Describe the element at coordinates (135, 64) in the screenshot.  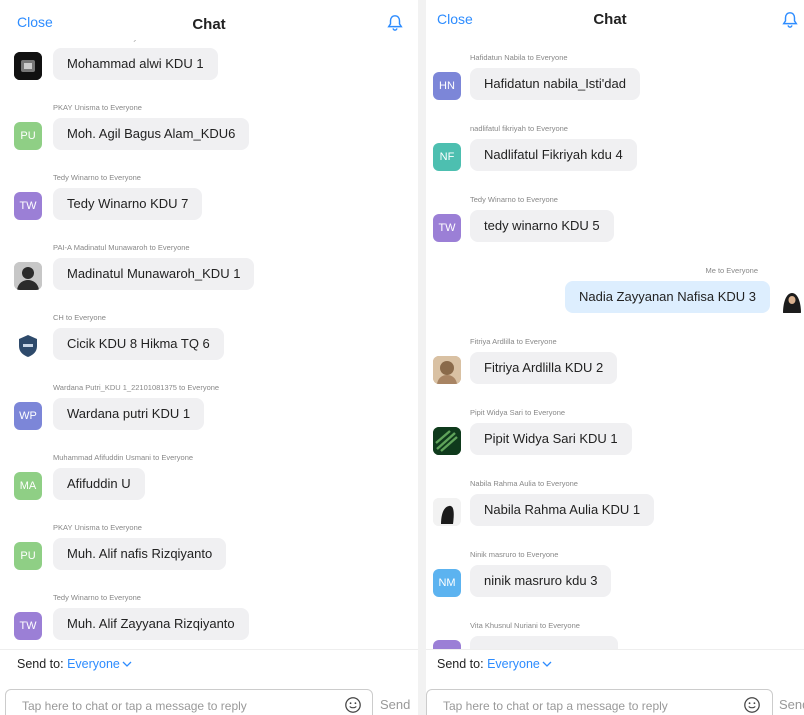
I see `message-bubble: Mohammad alwi KDU 1` at that location.